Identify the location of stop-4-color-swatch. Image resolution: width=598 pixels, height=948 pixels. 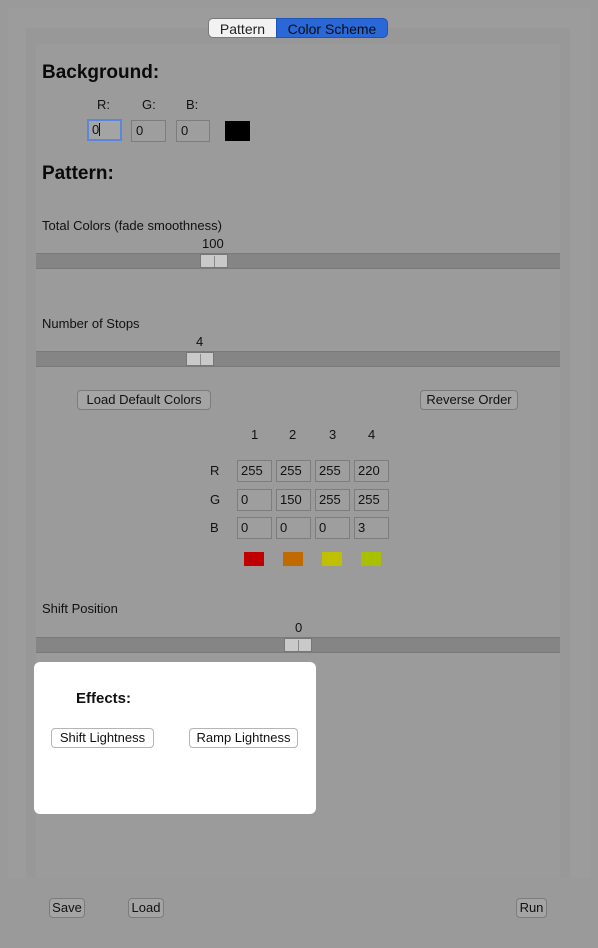
(371, 559).